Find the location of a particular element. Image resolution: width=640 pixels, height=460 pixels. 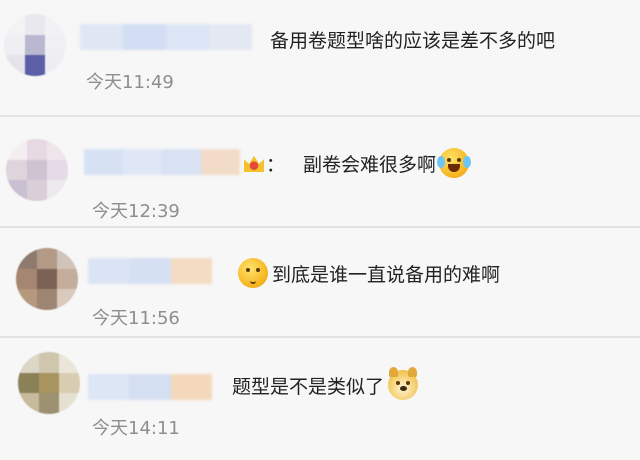

comment-time: 今天11:56 is located at coordinates (136, 318).